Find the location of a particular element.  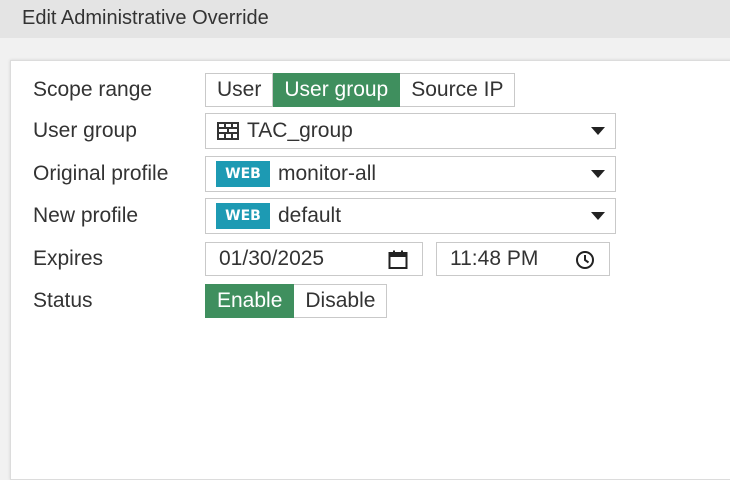

calendar-icon is located at coordinates (398, 260).